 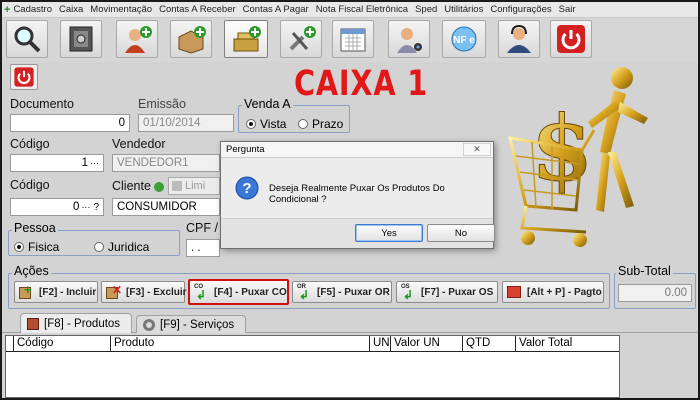 I want to click on pagto-button: [Alt + P] - Pagto, so click(x=553, y=292).